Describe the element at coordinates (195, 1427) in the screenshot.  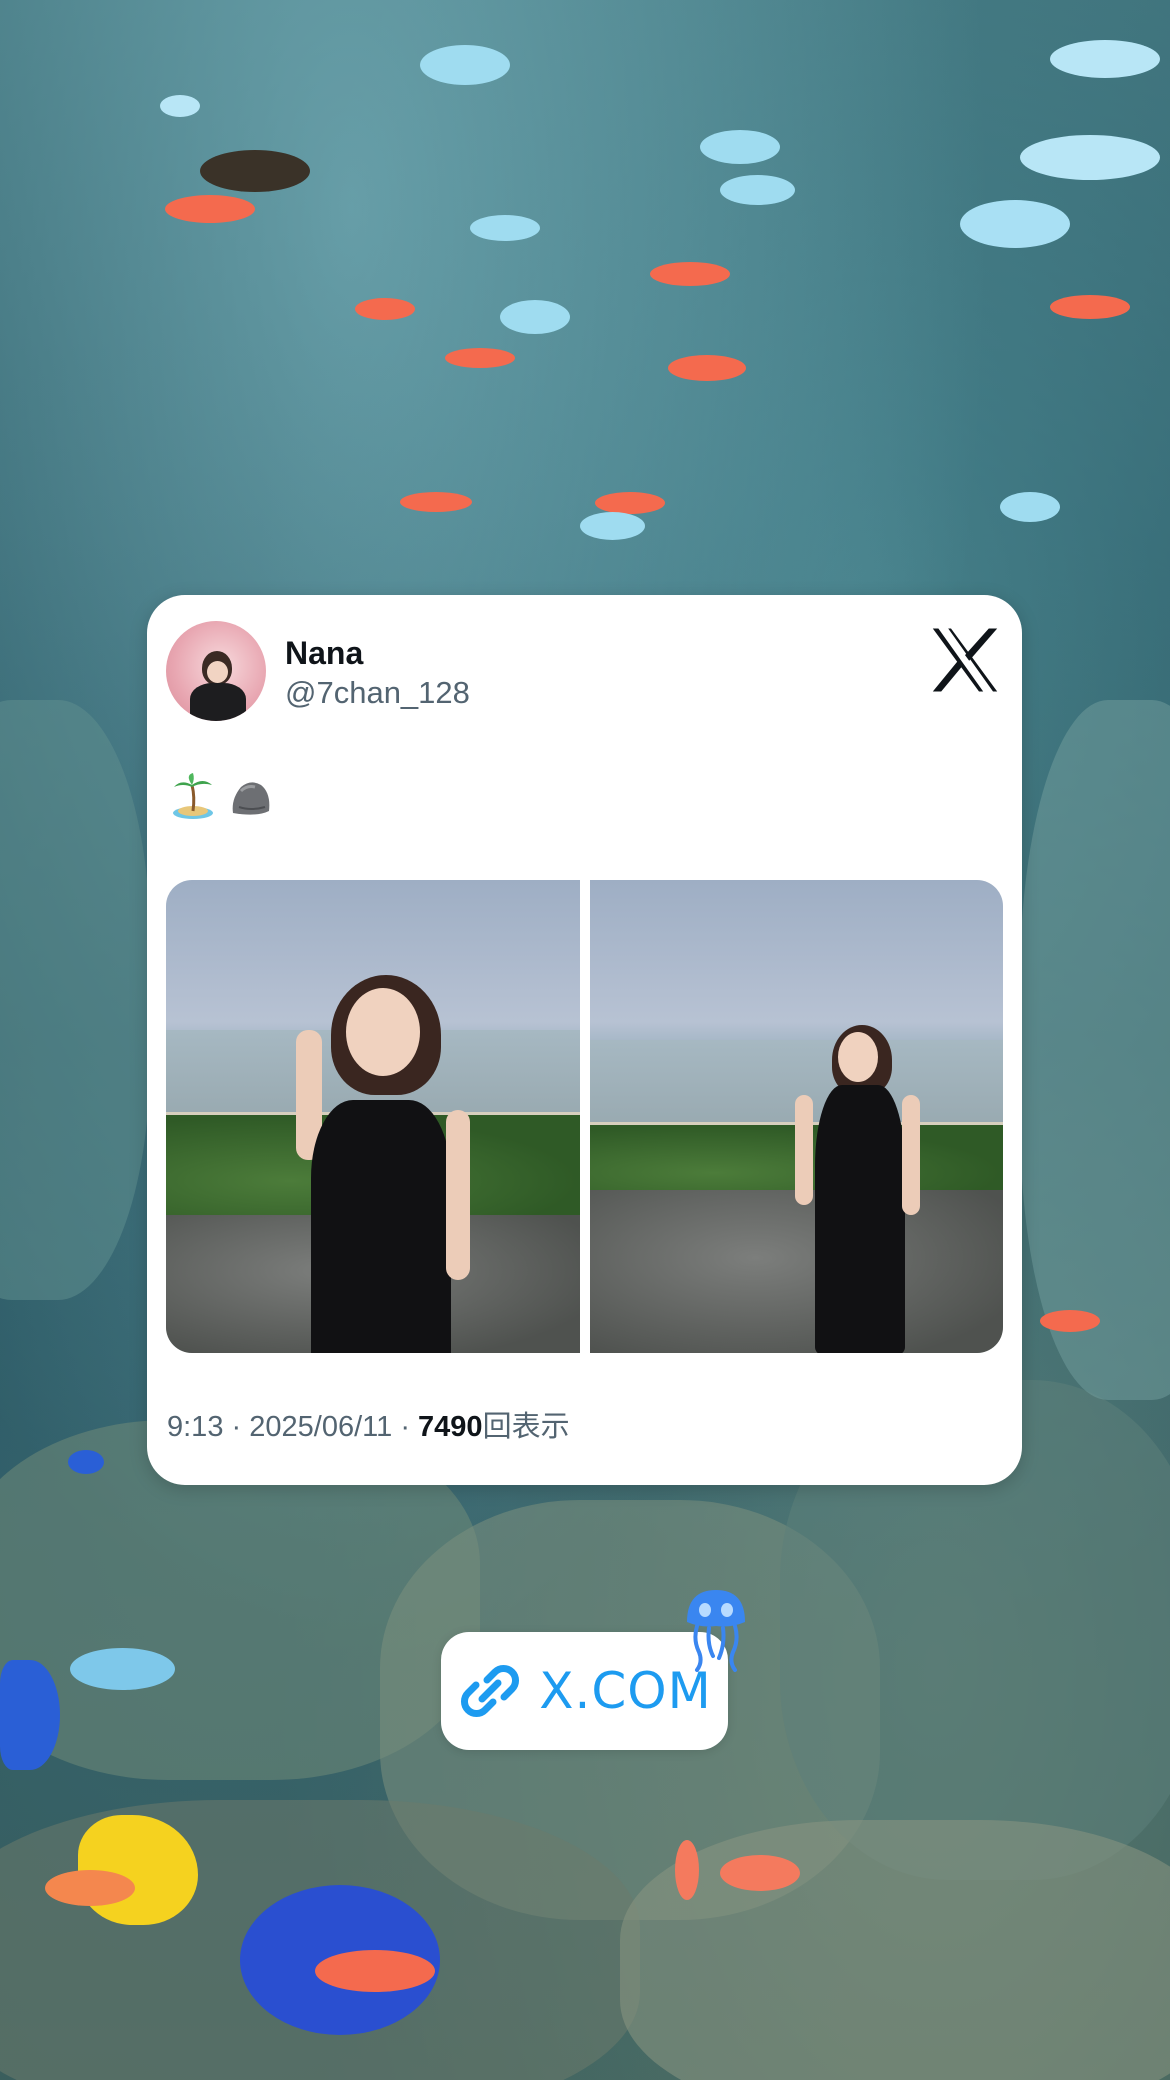
I see `post-time: 9:13` at that location.